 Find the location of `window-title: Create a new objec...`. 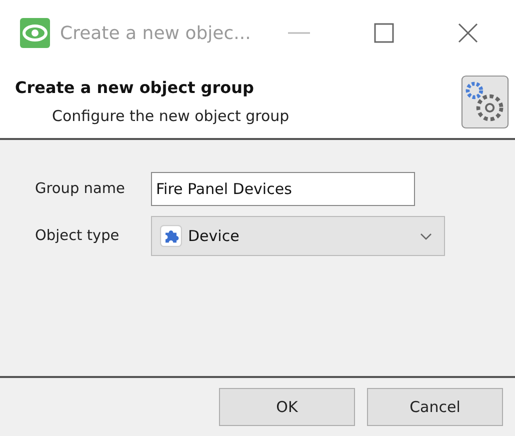

window-title: Create a new objec... is located at coordinates (156, 33).